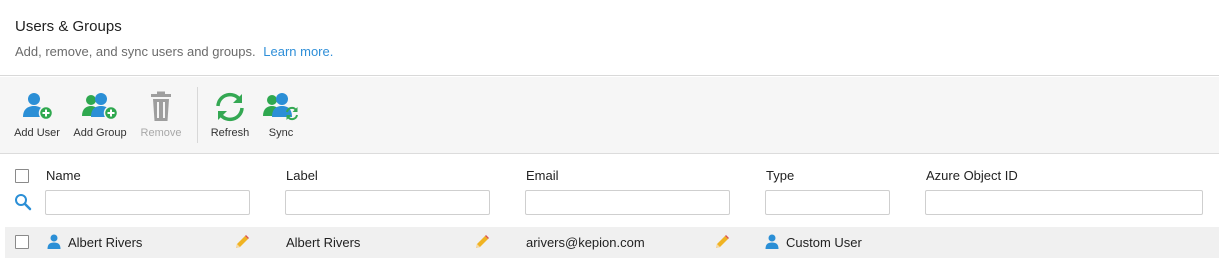 This screenshot has height=258, width=1219. What do you see at coordinates (1064, 202) in the screenshot?
I see `azure-object-id-filter-input` at bounding box center [1064, 202].